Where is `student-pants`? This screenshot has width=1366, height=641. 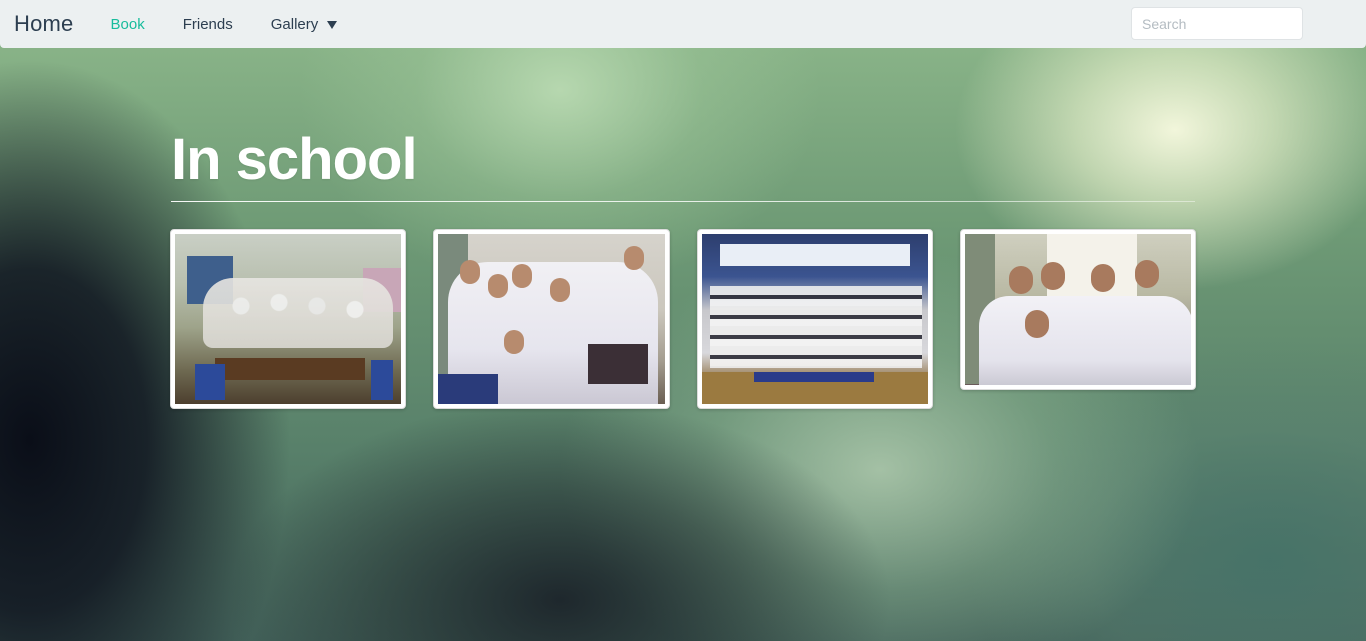
student-pants is located at coordinates (468, 389).